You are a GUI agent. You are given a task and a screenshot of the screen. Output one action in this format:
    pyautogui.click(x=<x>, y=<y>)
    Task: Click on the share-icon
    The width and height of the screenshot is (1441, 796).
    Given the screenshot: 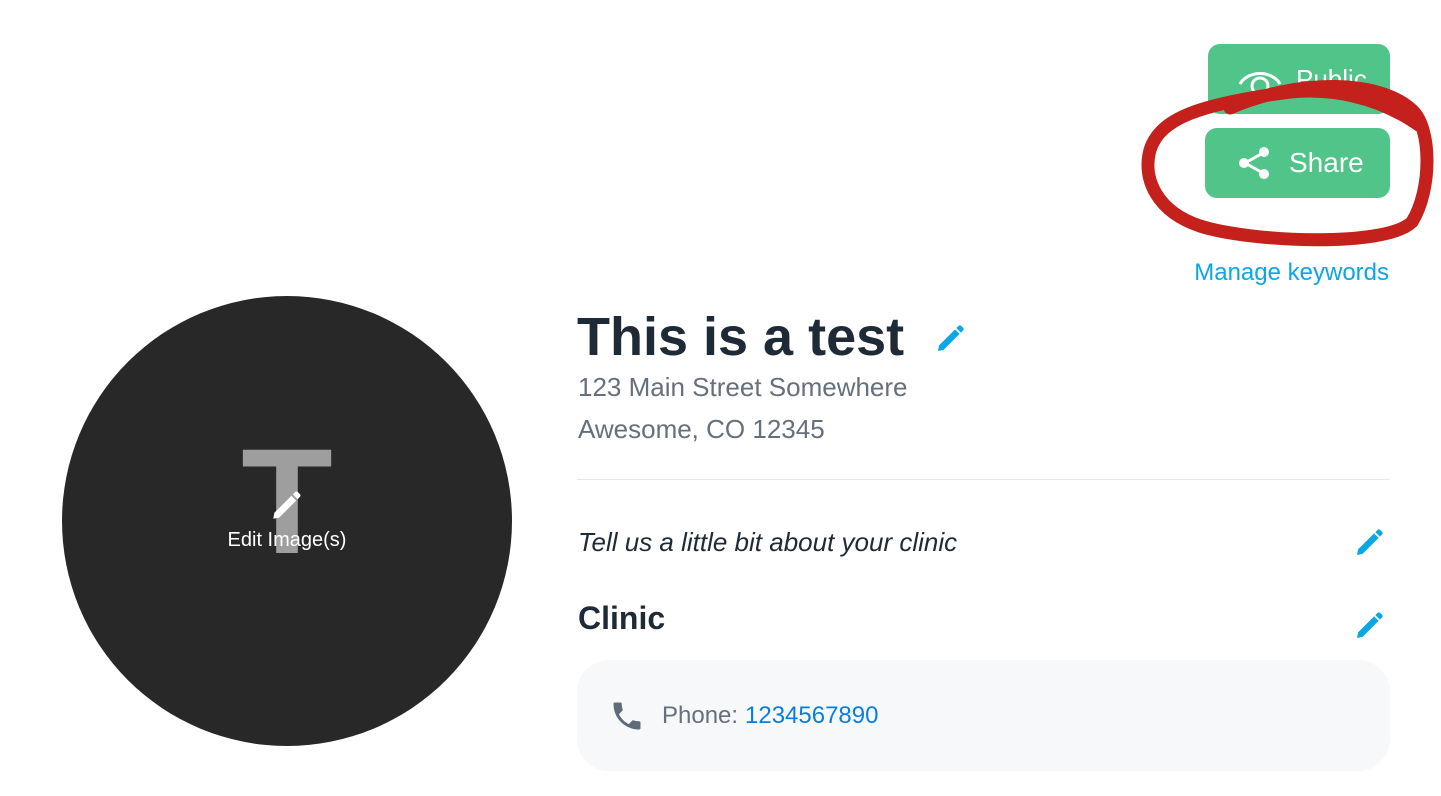 What is the action you would take?
    pyautogui.click(x=1254, y=163)
    